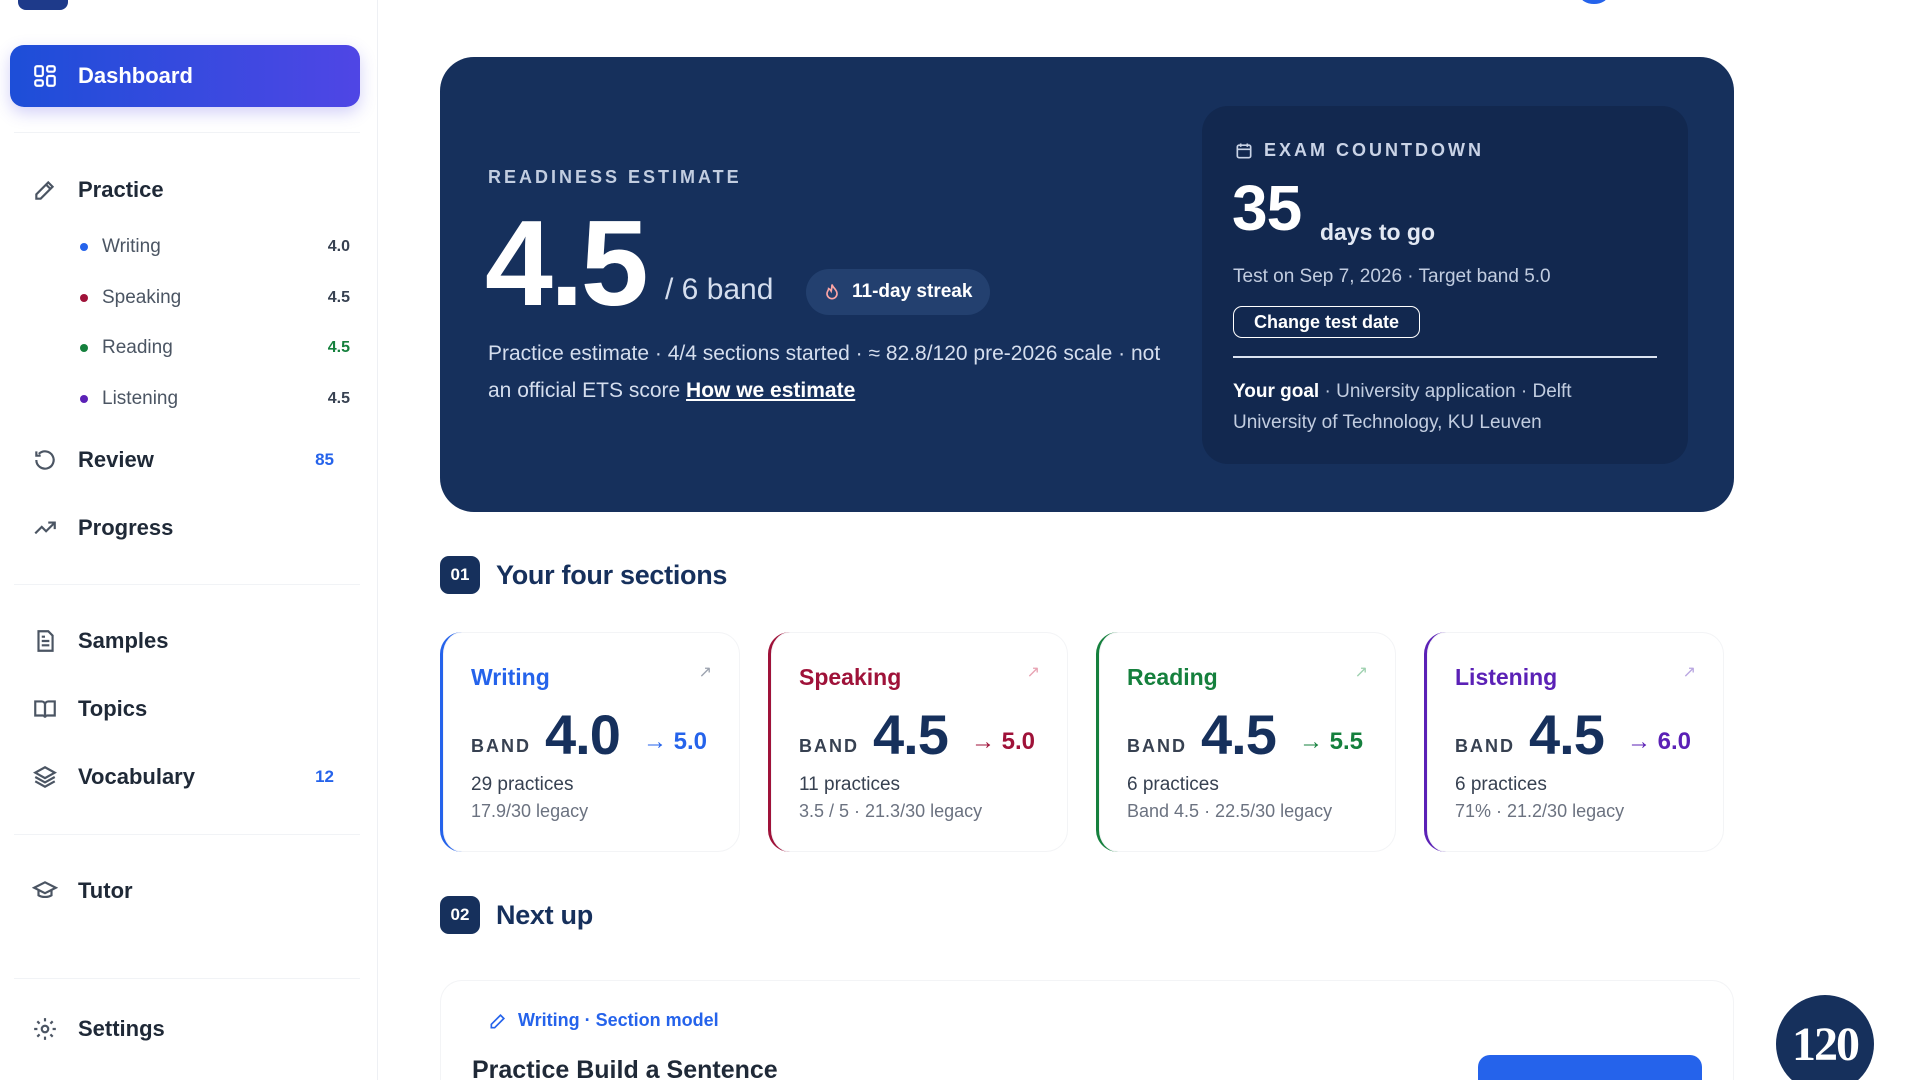 The width and height of the screenshot is (1920, 1080). What do you see at coordinates (719, 289) in the screenshot?
I see `readiness-band-scale: / 6 band` at bounding box center [719, 289].